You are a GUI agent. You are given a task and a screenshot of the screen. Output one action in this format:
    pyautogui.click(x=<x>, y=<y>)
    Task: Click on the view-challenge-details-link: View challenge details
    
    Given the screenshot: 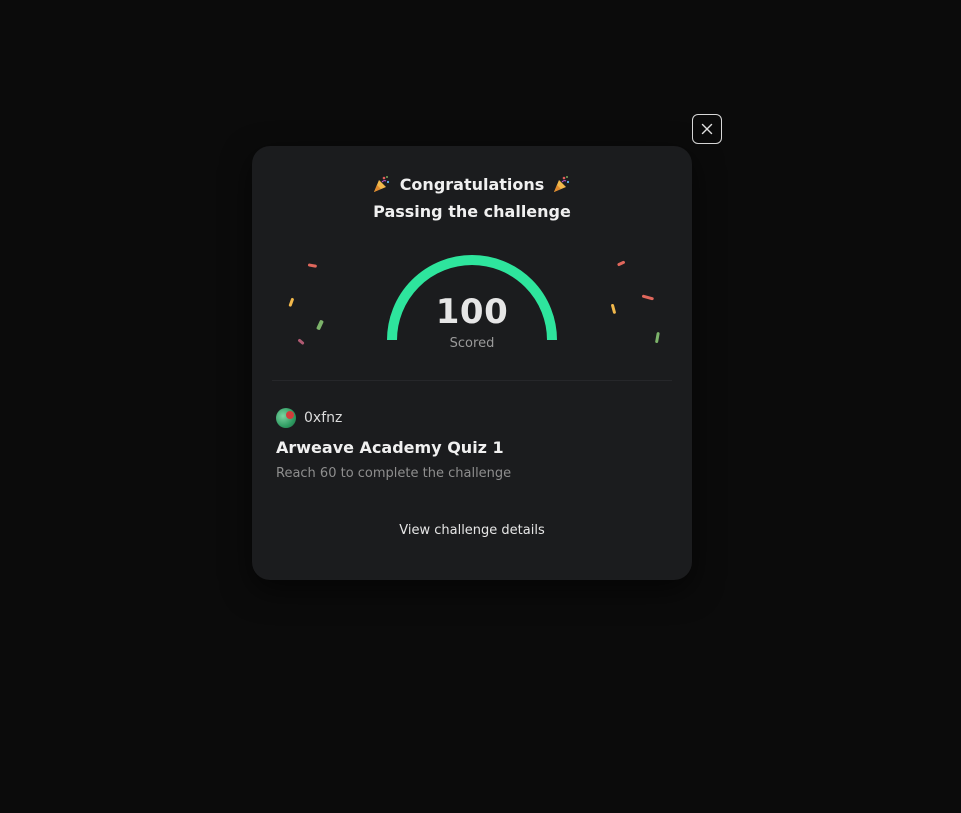 What is the action you would take?
    pyautogui.click(x=472, y=530)
    